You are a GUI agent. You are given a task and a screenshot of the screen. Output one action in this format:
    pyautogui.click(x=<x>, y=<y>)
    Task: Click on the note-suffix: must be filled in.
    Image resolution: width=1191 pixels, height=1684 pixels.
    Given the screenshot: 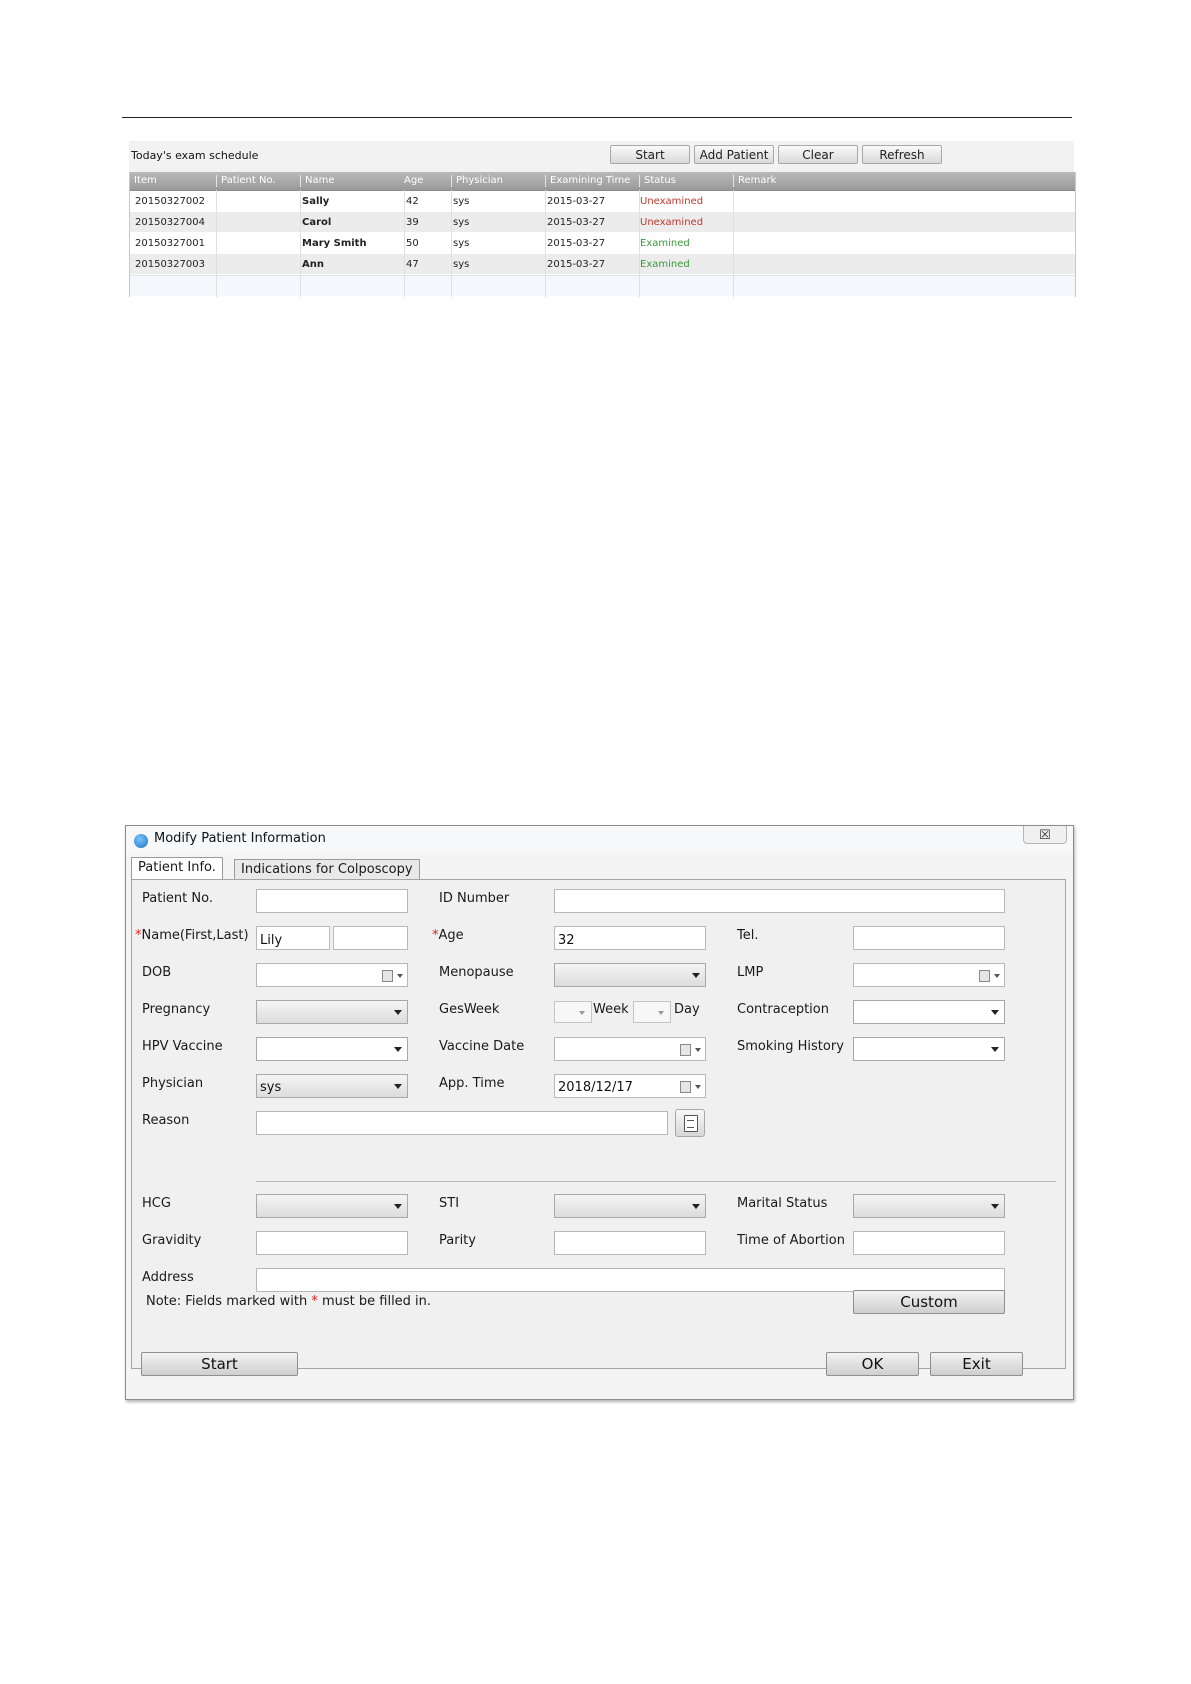 What is the action you would take?
    pyautogui.click(x=374, y=1301)
    